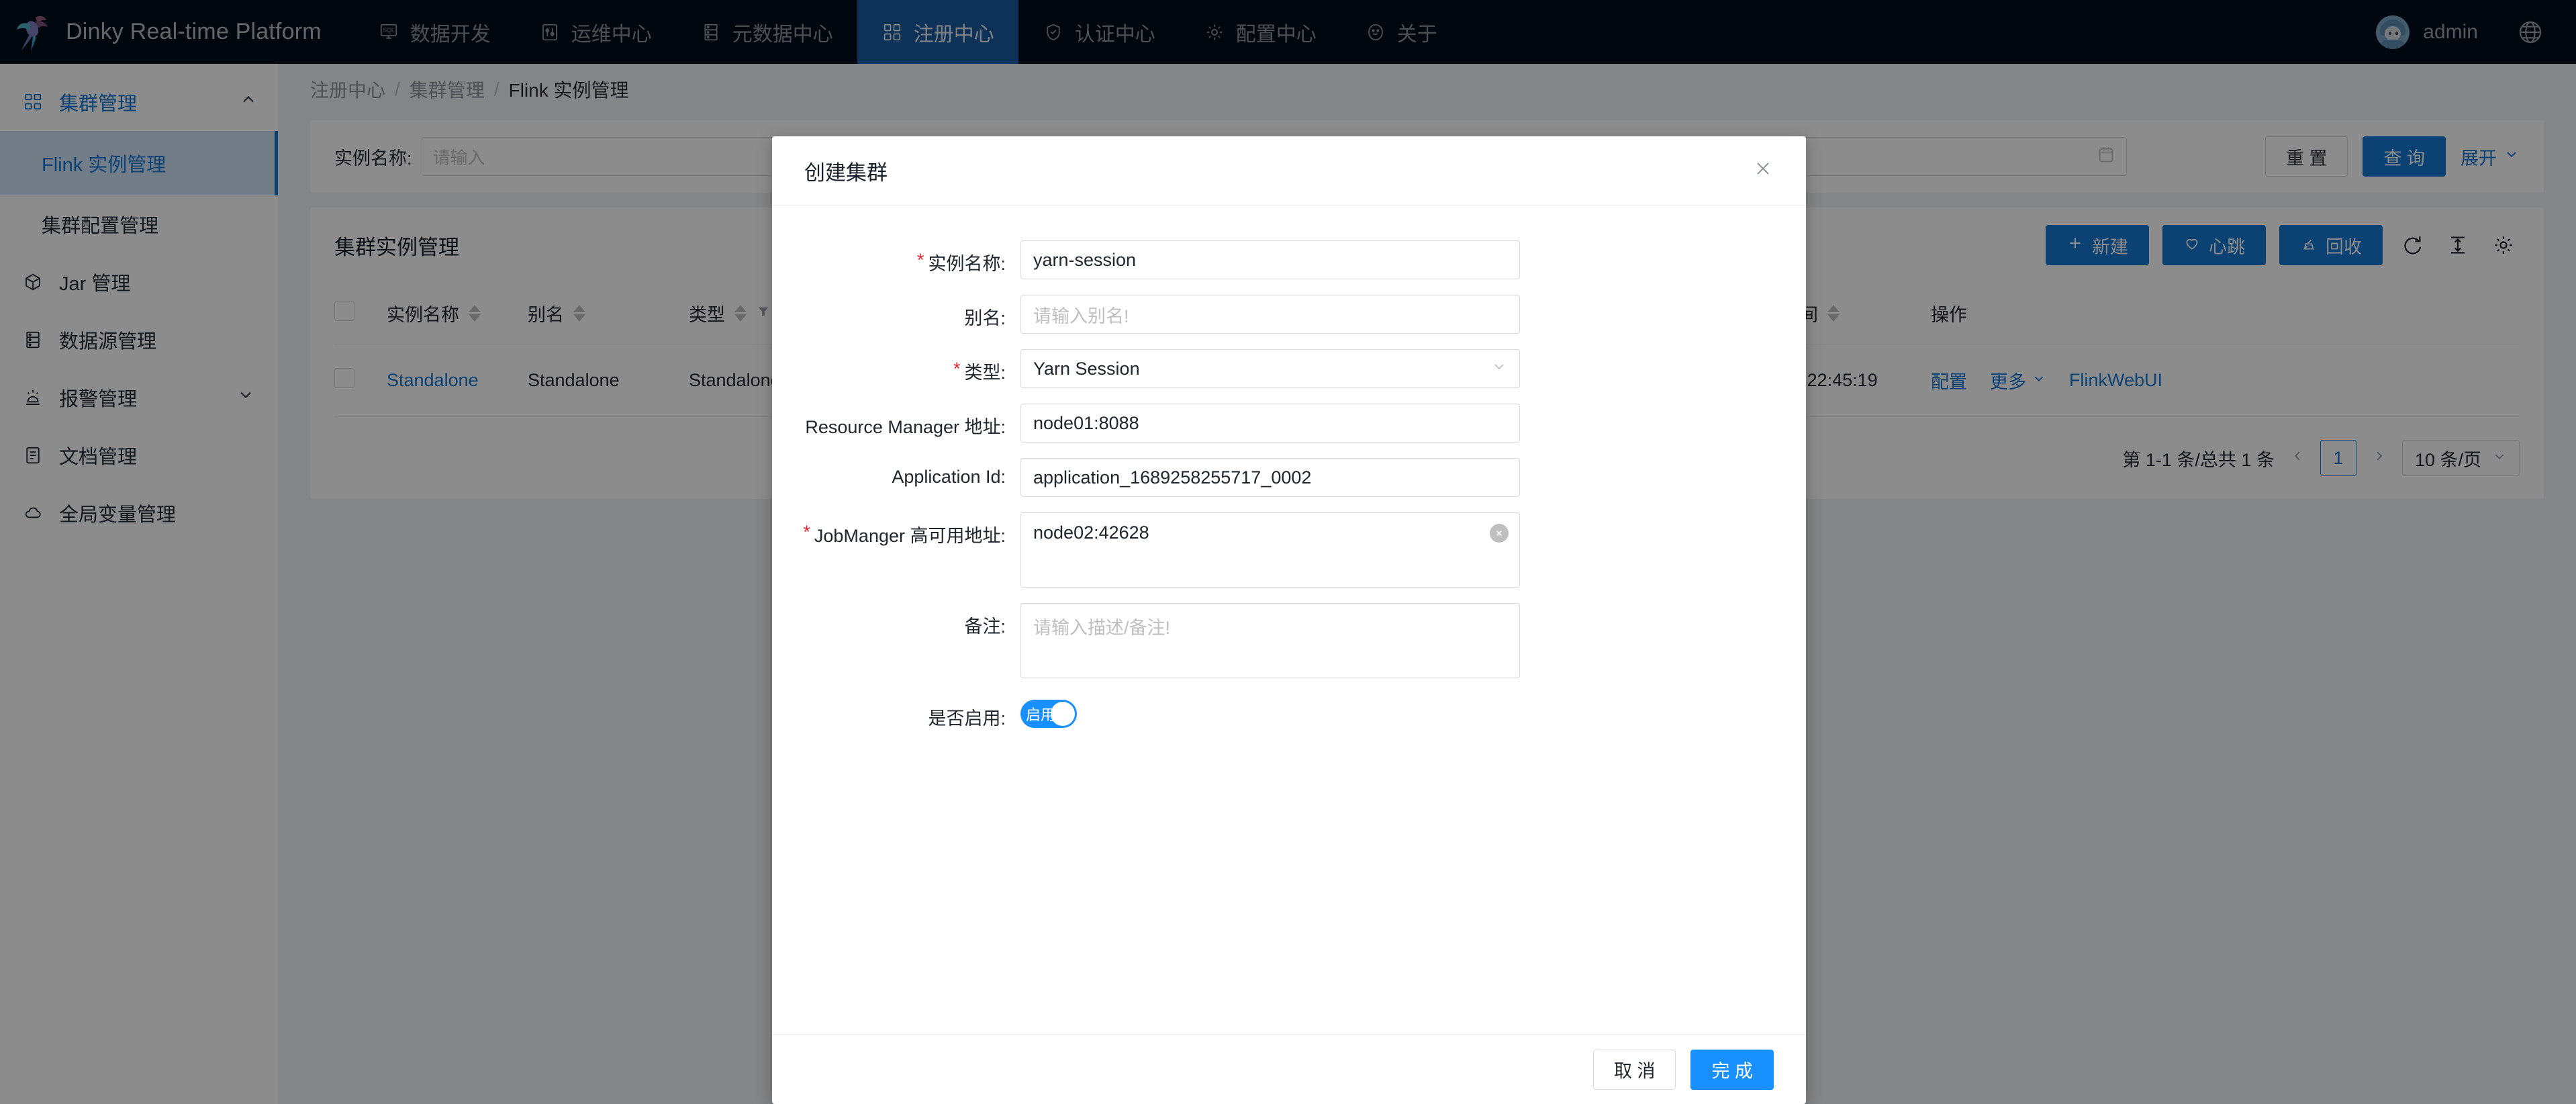 This screenshot has width=2576, height=1104. What do you see at coordinates (1091, 532) in the screenshot?
I see `jobmanager-ha-address-value: node02:42628` at bounding box center [1091, 532].